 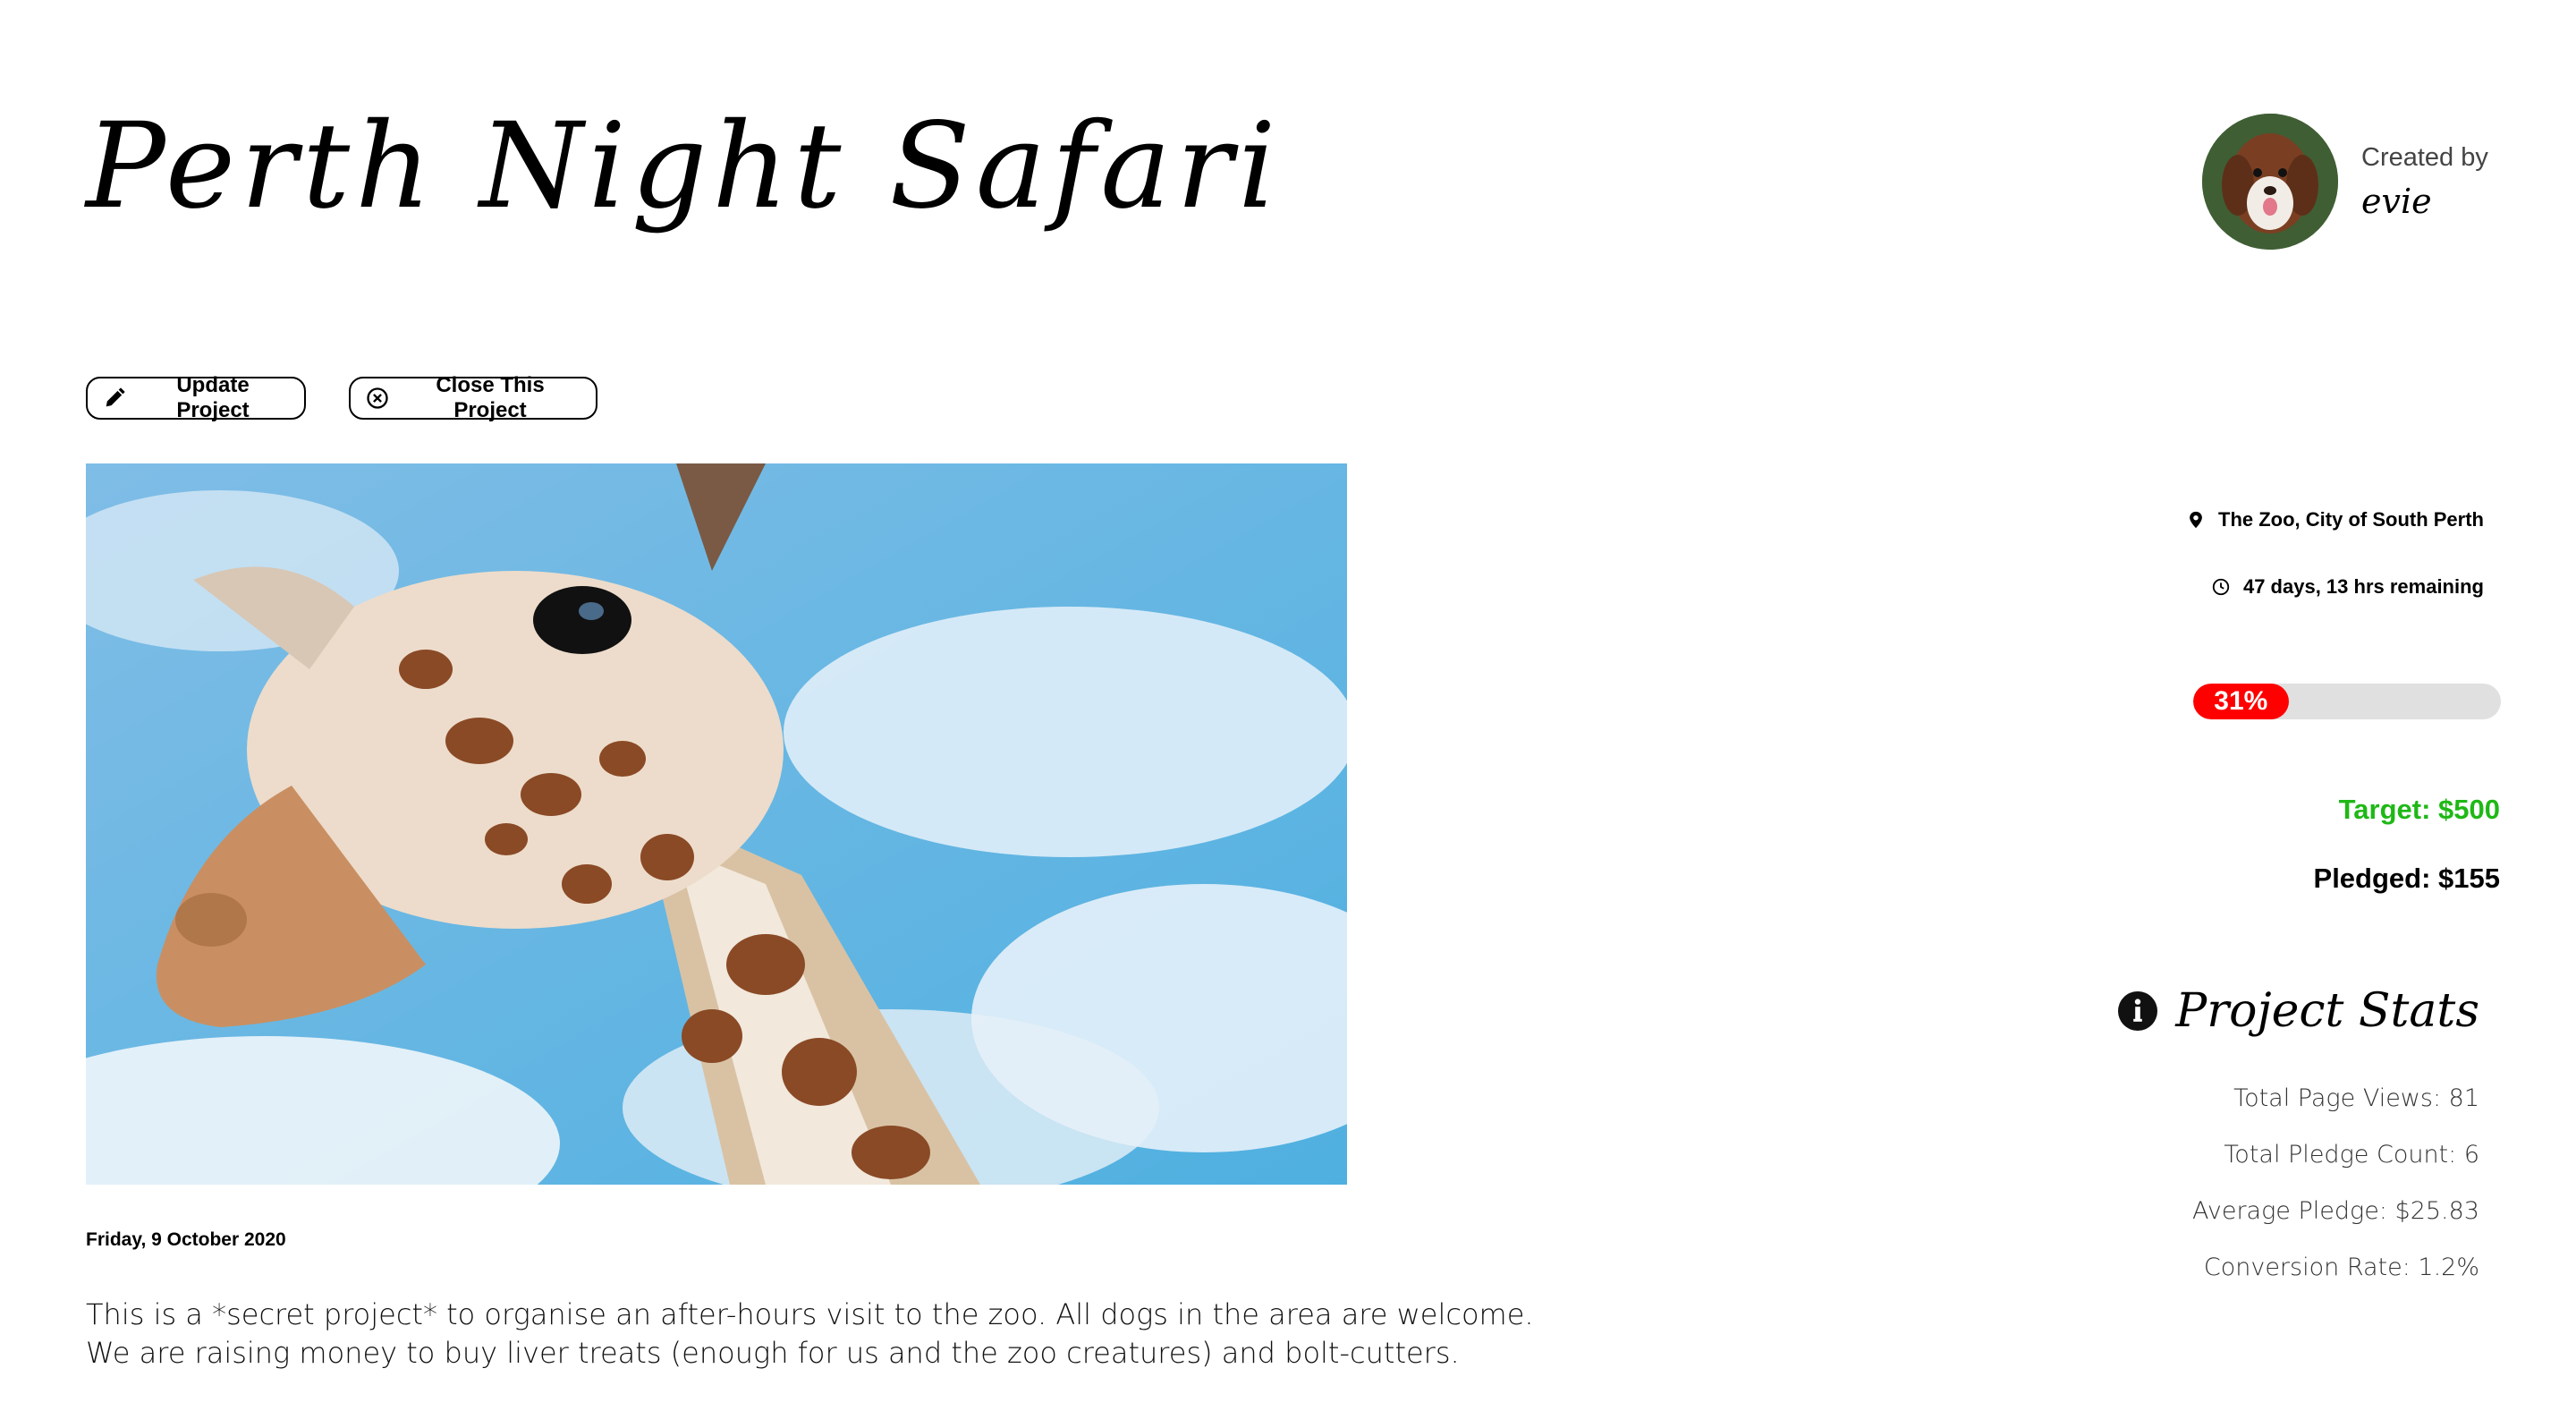 What do you see at coordinates (377, 398) in the screenshot?
I see `circle-x-icon` at bounding box center [377, 398].